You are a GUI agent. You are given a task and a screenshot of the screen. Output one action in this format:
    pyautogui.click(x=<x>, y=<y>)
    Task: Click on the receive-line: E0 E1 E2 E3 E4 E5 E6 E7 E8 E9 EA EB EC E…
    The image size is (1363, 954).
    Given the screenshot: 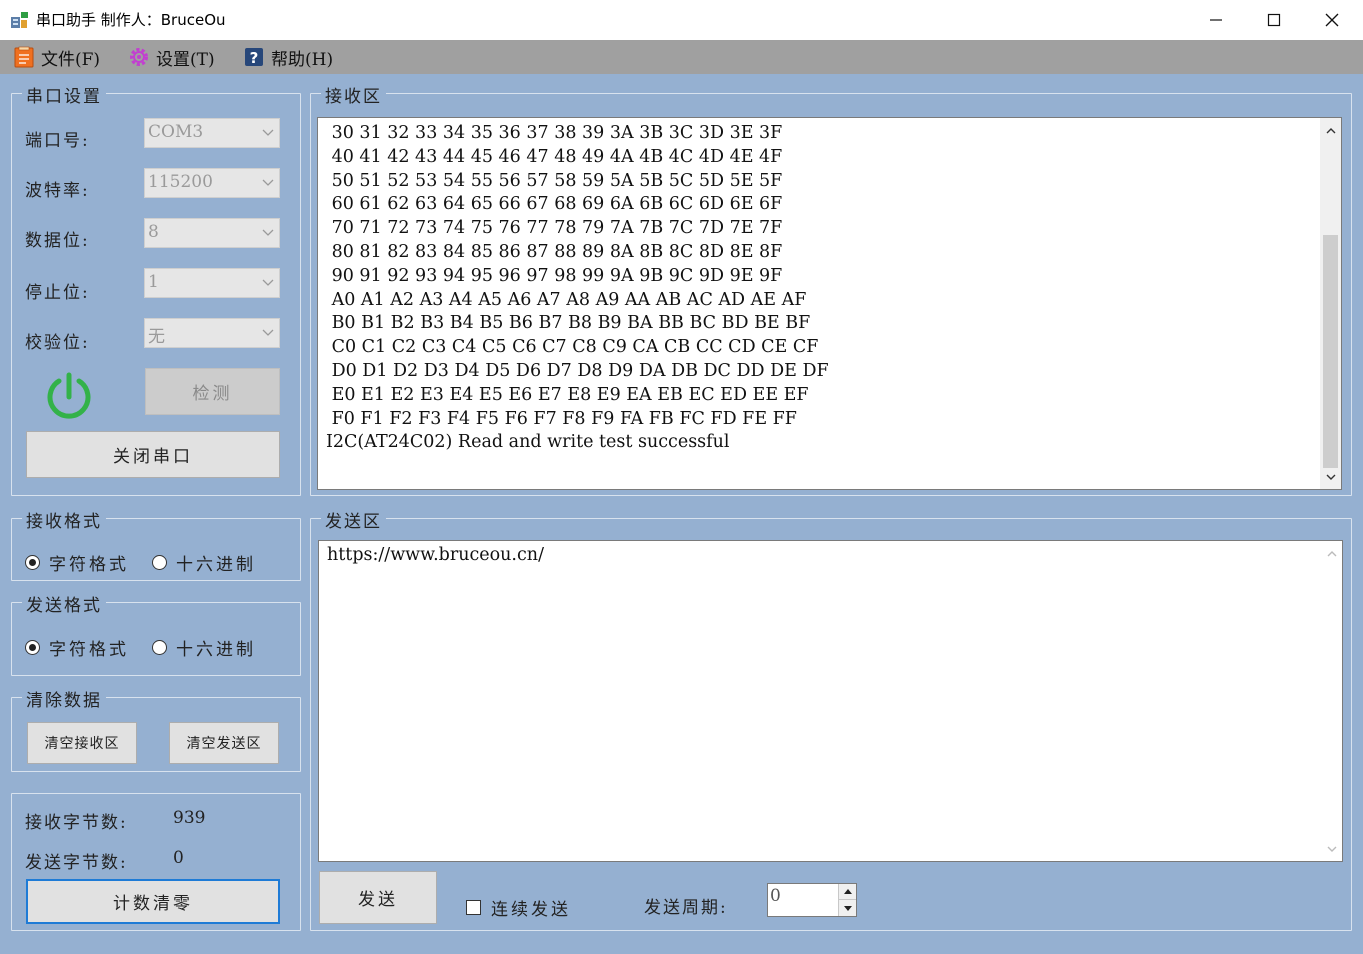 What is the action you would take?
    pyautogui.click(x=567, y=394)
    